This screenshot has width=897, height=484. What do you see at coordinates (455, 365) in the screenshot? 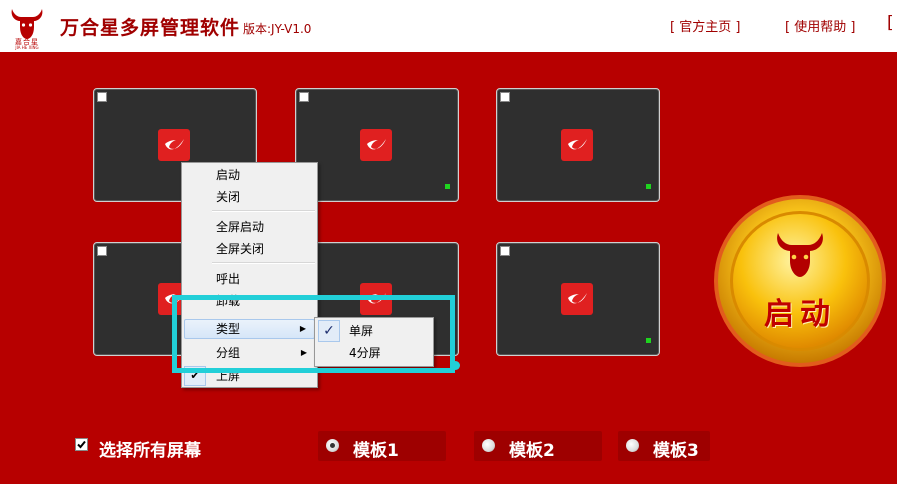
I see `highlight-handle` at bounding box center [455, 365].